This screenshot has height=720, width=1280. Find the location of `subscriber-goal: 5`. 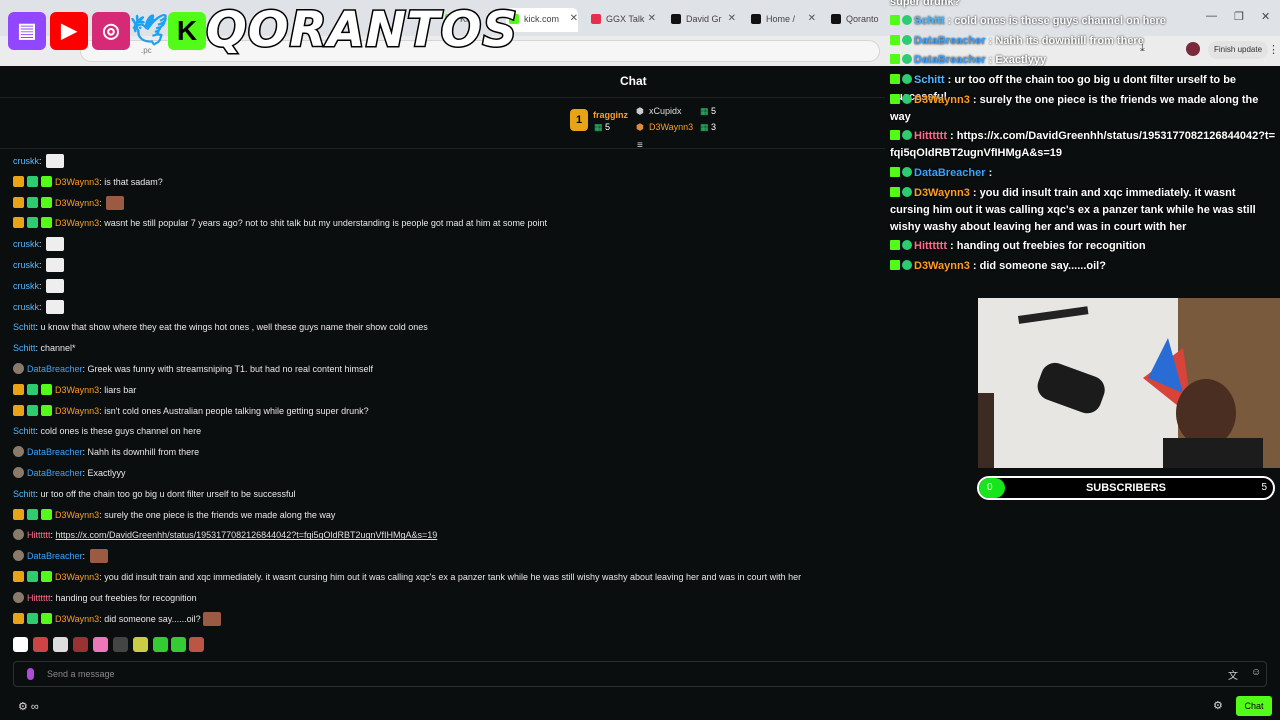

subscriber-goal: 5 is located at coordinates (1264, 487).